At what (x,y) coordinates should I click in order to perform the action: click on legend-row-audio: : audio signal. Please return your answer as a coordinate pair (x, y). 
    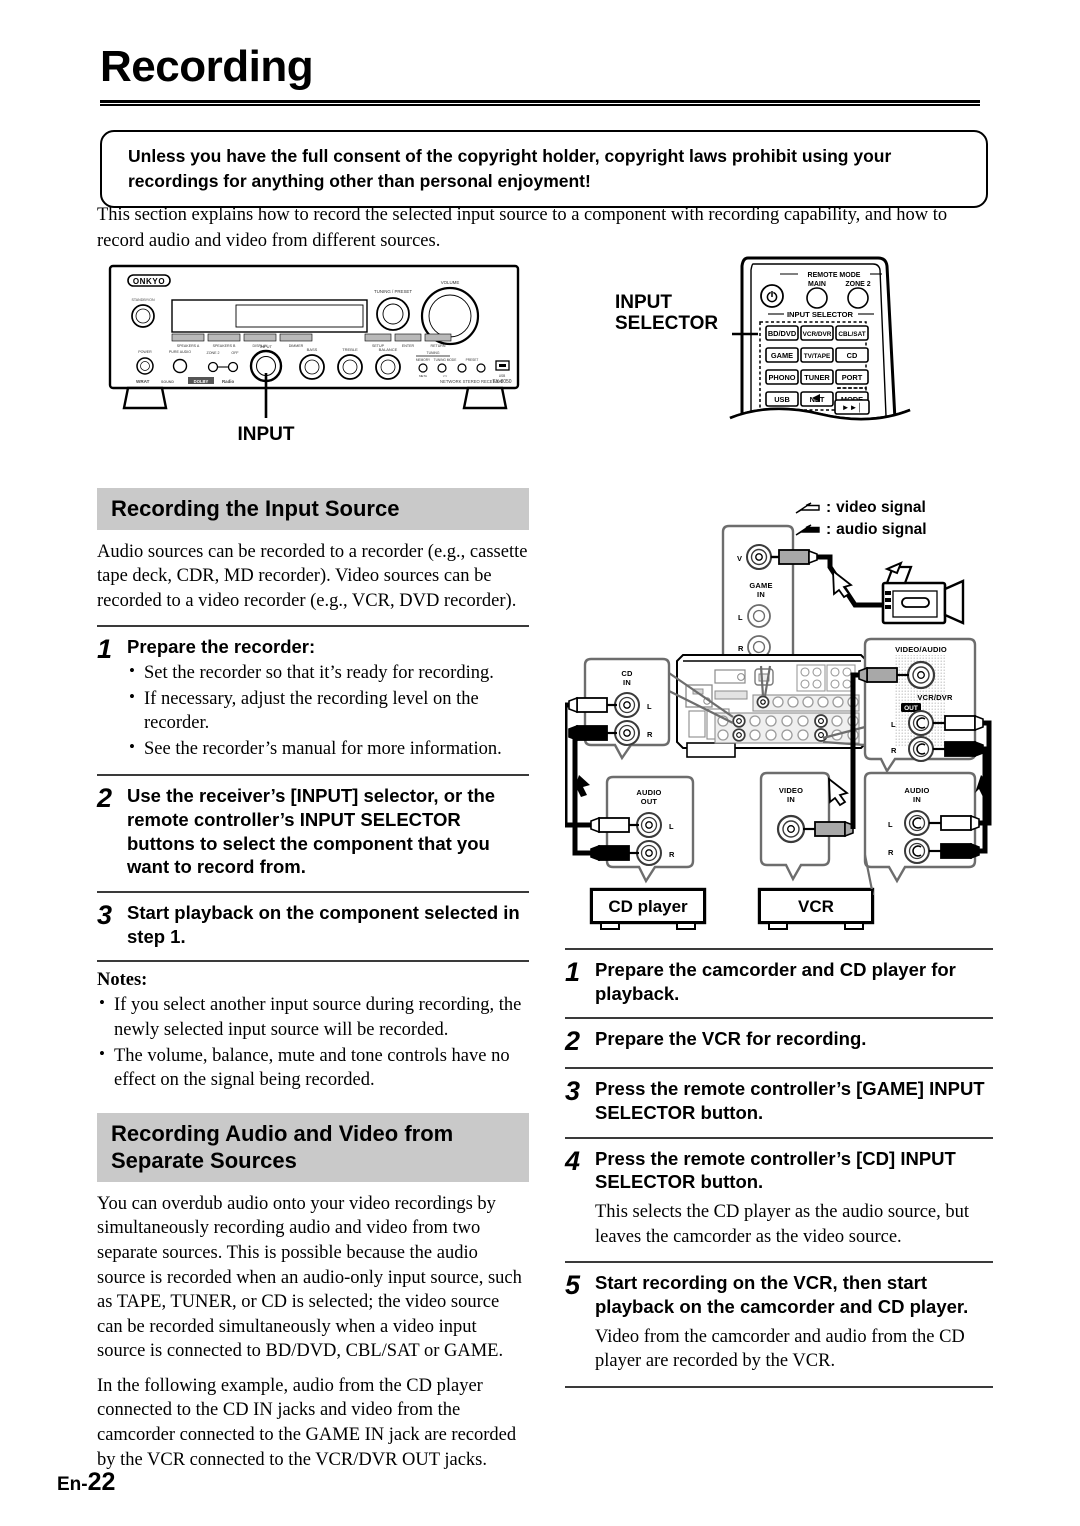
    Looking at the image, I should click on (861, 530).